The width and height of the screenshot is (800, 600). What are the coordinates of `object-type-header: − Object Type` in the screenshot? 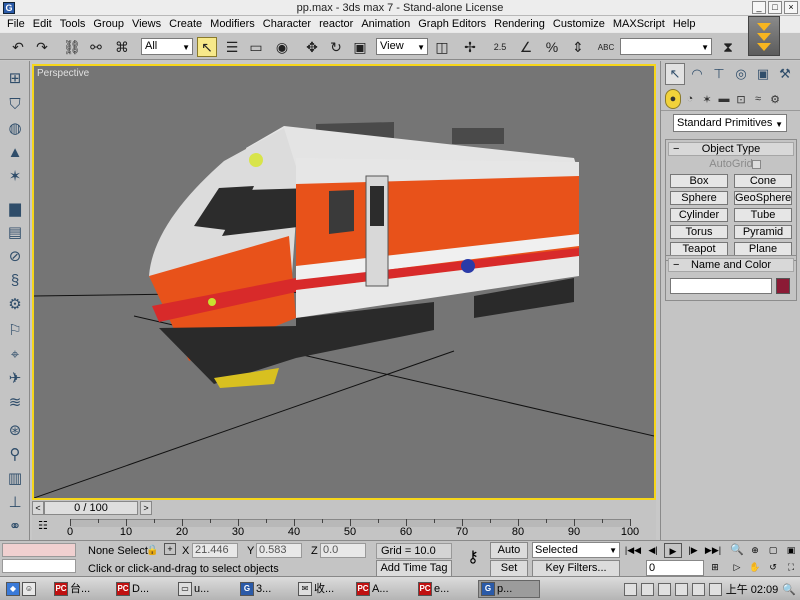 It's located at (731, 149).